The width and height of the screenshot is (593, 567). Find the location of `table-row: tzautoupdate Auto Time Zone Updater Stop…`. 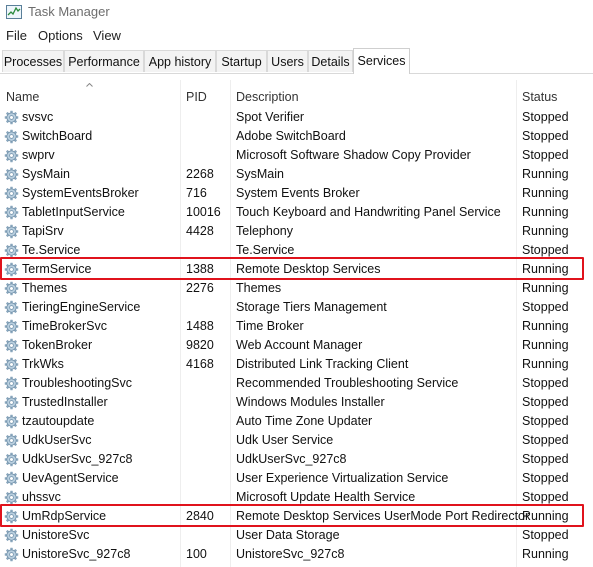

table-row: tzautoupdate Auto Time Zone Updater Stop… is located at coordinates (296, 421).